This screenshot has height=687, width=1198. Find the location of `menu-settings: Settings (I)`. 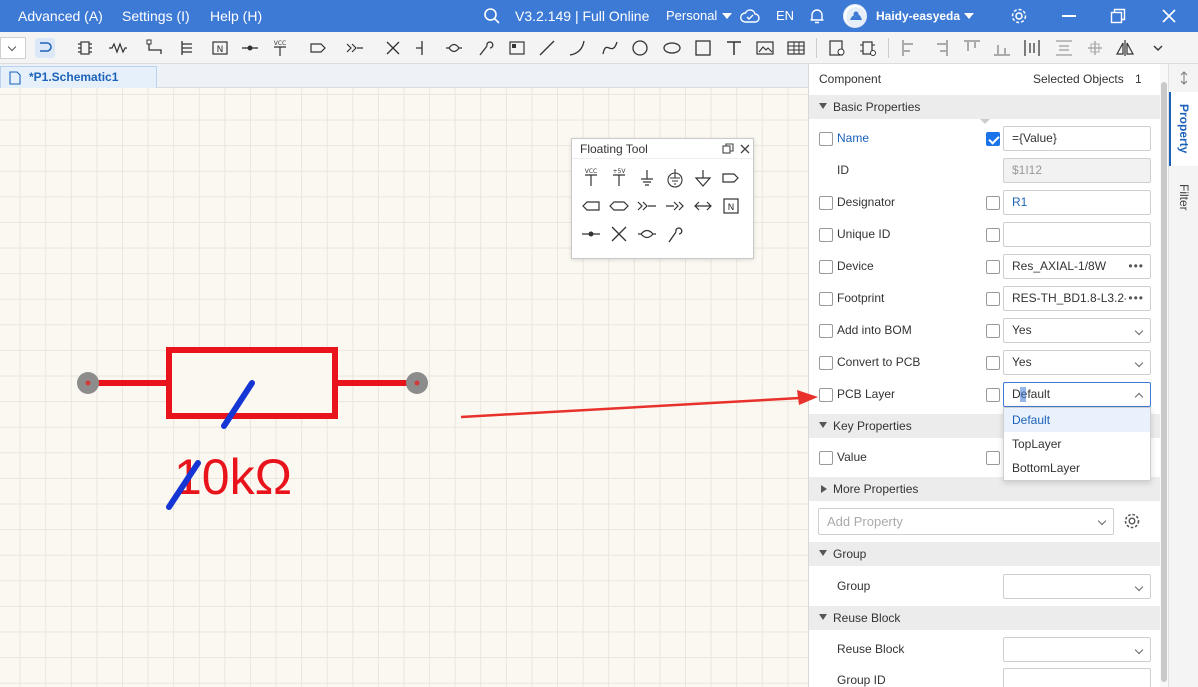

menu-settings: Settings (I) is located at coordinates (156, 16).